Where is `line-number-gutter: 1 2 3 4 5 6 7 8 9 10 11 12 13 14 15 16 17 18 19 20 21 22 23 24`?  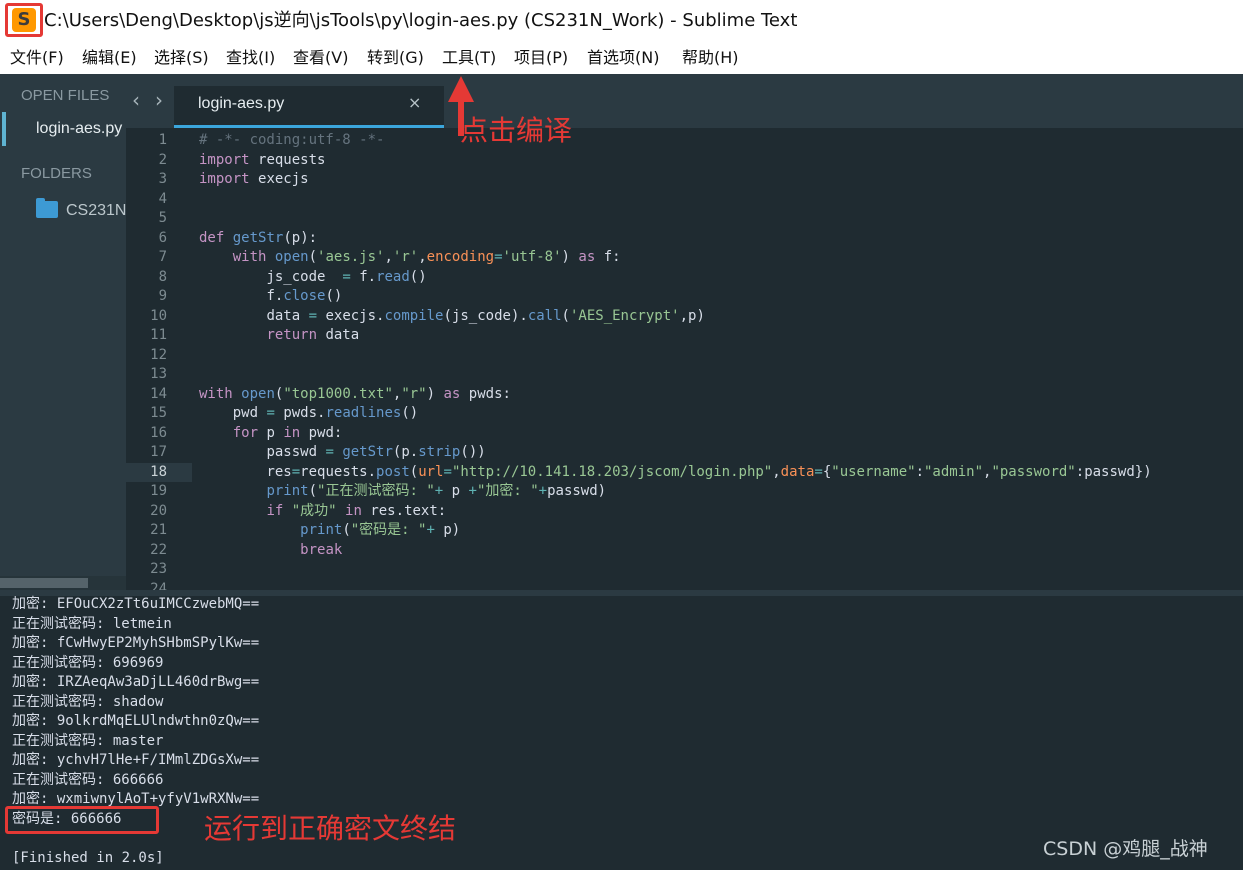 line-number-gutter: 1 2 3 4 5 6 7 8 9 10 11 12 13 14 15 16 17 18 19 20 21 22 23 24 is located at coordinates (159, 359).